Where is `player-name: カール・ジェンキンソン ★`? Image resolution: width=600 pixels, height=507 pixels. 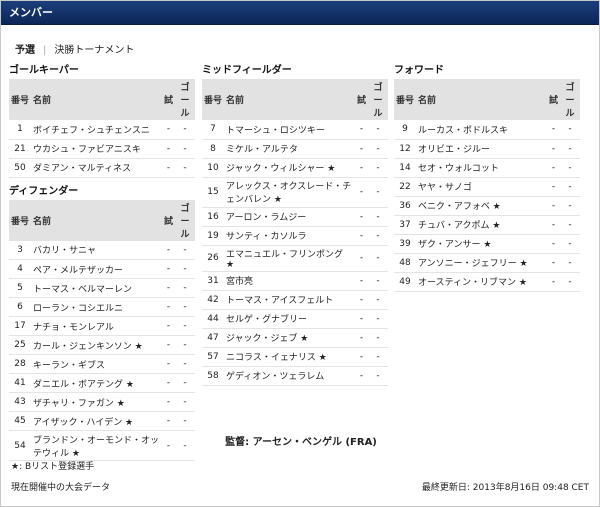
player-name: カール・ジェンキンソン ★ is located at coordinates (96, 345).